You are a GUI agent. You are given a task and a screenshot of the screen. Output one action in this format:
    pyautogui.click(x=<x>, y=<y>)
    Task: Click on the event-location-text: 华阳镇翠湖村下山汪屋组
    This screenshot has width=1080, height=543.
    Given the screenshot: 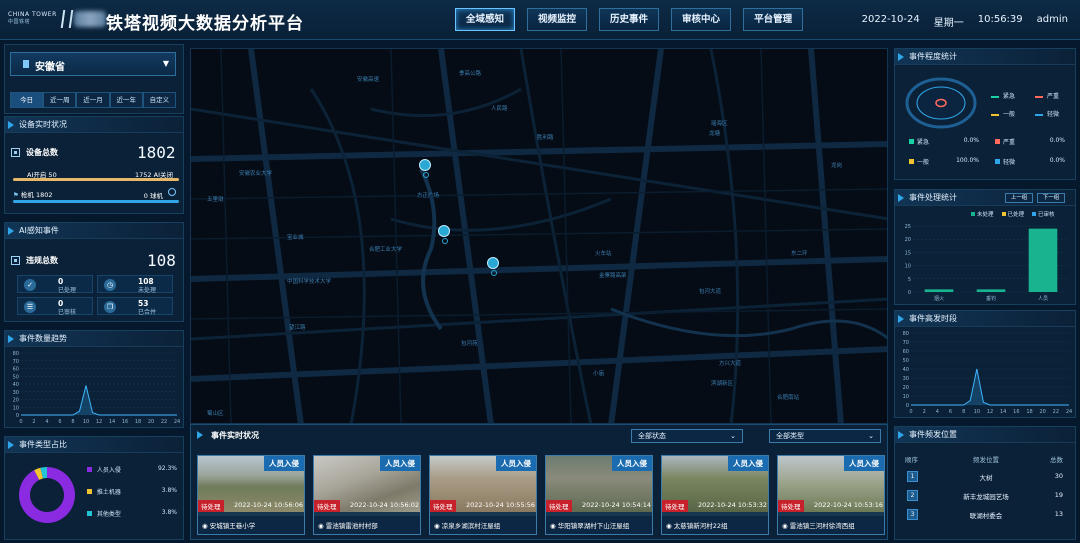 What is the action you would take?
    pyautogui.click(x=593, y=526)
    